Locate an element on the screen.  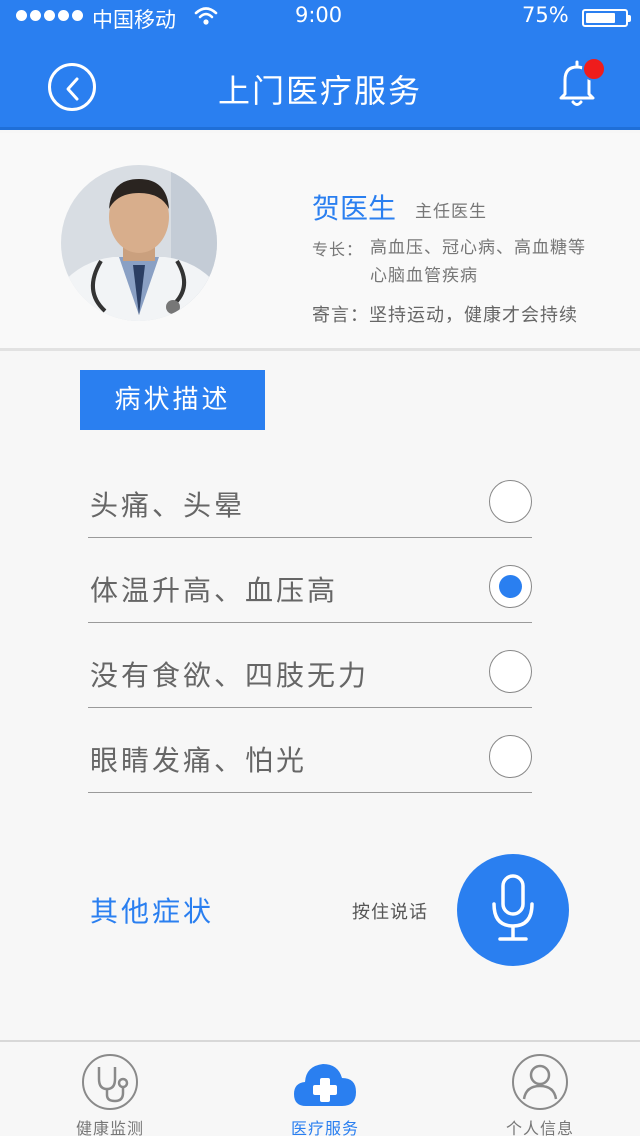
voice-input-button is located at coordinates (513, 910).